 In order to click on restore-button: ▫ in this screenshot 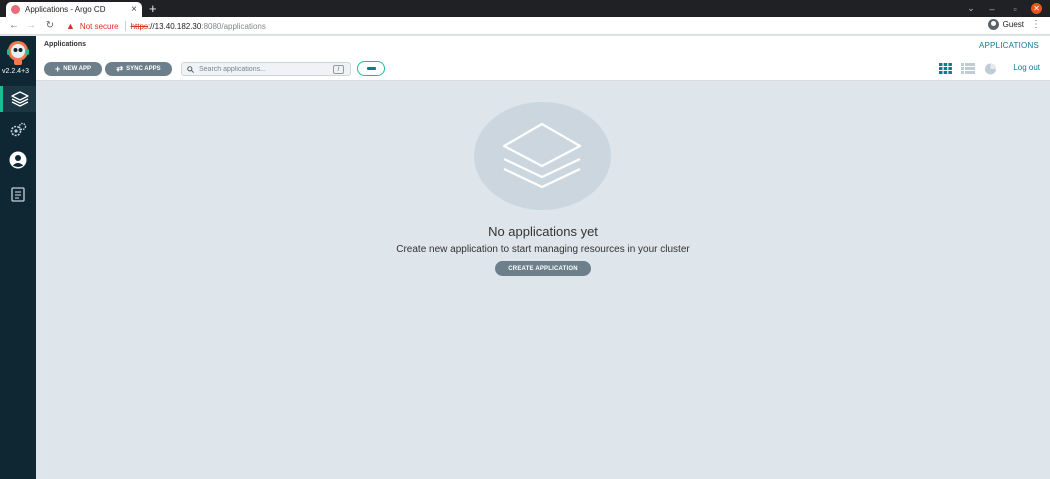, I will do `click(1015, 8)`.